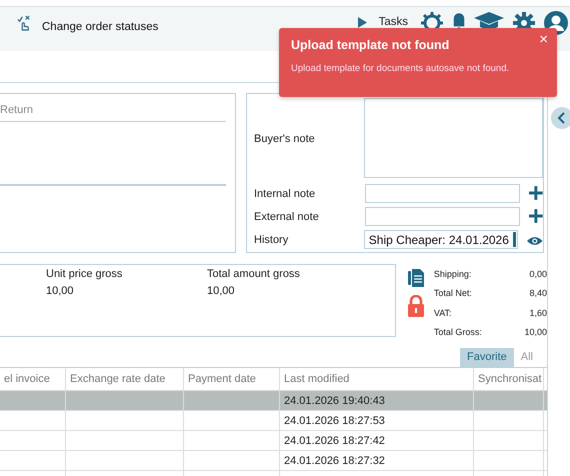 This screenshot has width=570, height=476. Describe the element at coordinates (273, 461) in the screenshot. I see `table-row: 24.01.2026 18:27:32` at that location.